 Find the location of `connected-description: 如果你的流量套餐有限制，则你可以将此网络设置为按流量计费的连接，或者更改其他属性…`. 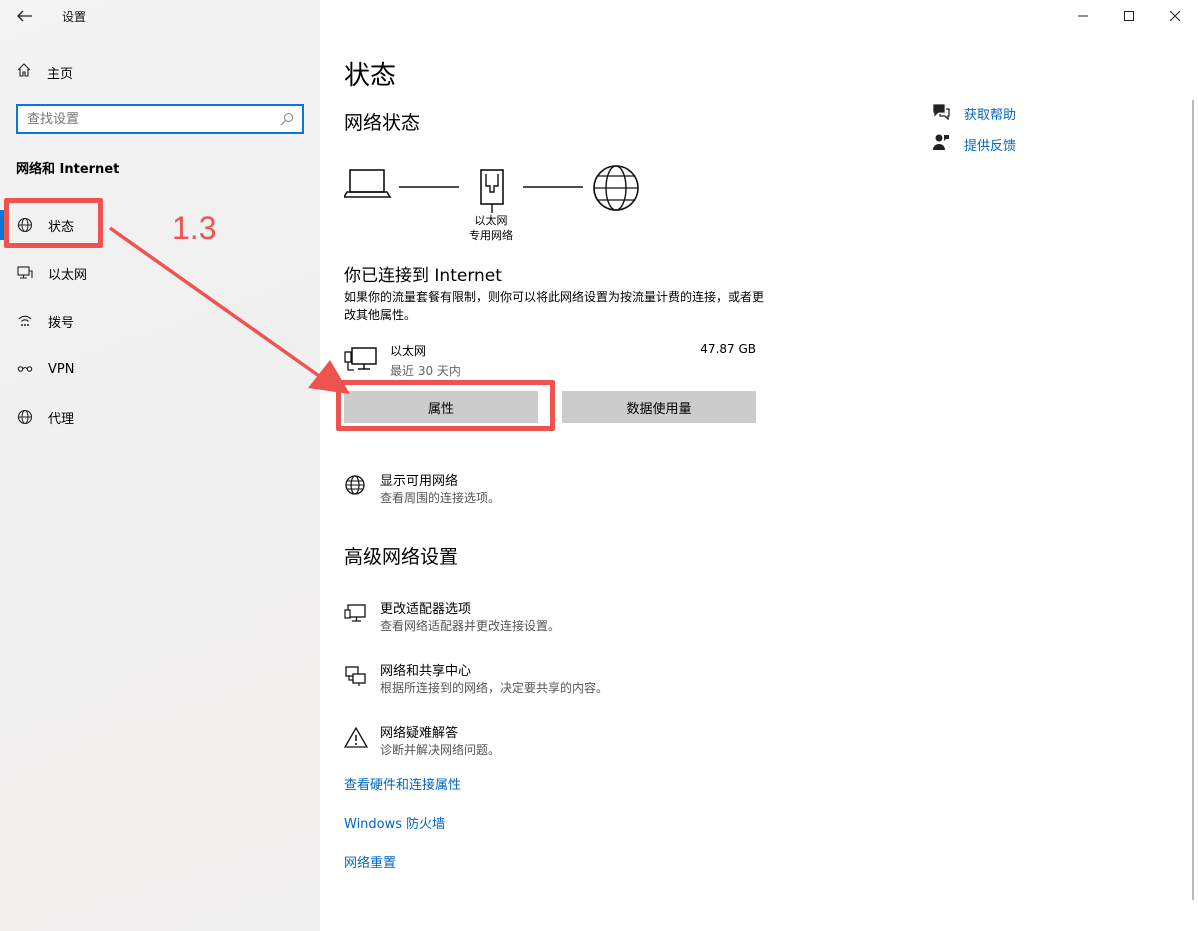

connected-description: 如果你的流量套餐有限制，则你可以将此网络设置为按流量计费的连接，或者更改其他属性… is located at coordinates (554, 306).